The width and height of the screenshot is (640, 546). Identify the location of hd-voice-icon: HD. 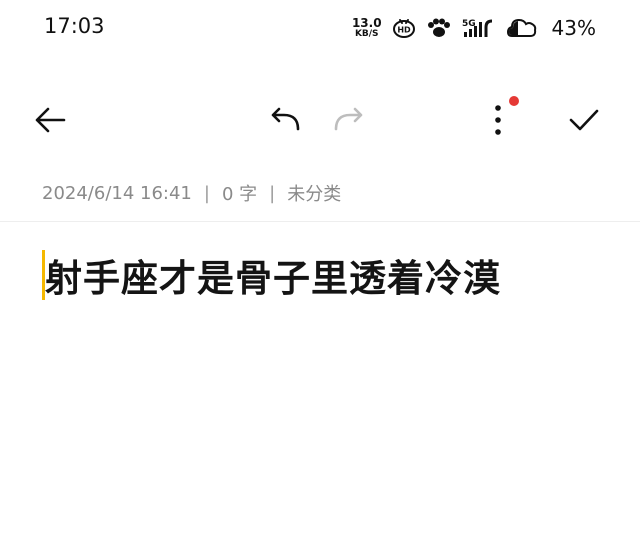
(404, 28).